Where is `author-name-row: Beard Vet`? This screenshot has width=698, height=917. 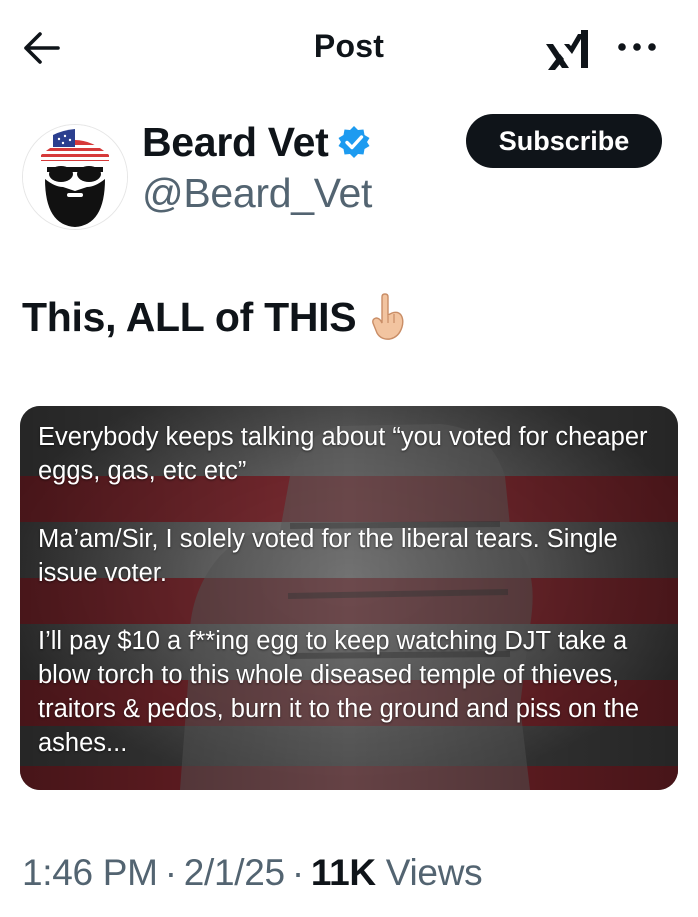
author-name-row: Beard Vet is located at coordinates (257, 142).